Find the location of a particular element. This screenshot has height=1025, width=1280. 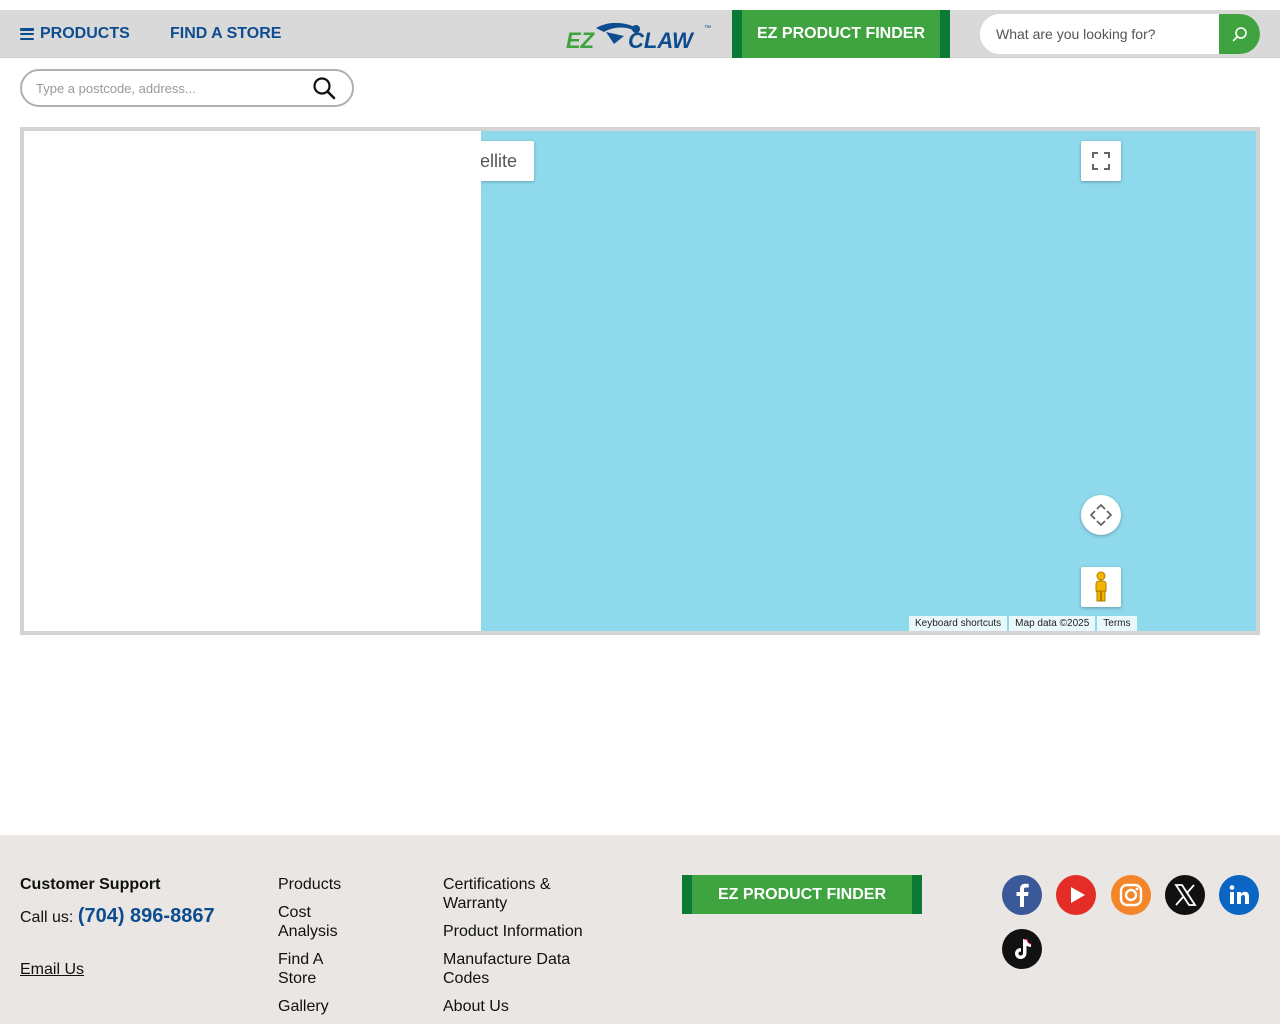

search-icon is located at coordinates (1239, 34).